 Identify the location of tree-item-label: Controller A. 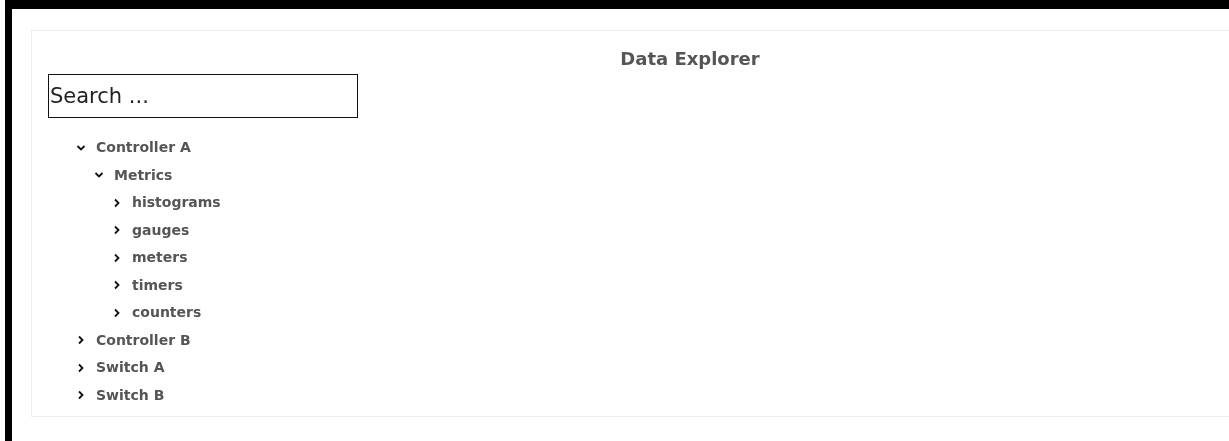
(143, 148).